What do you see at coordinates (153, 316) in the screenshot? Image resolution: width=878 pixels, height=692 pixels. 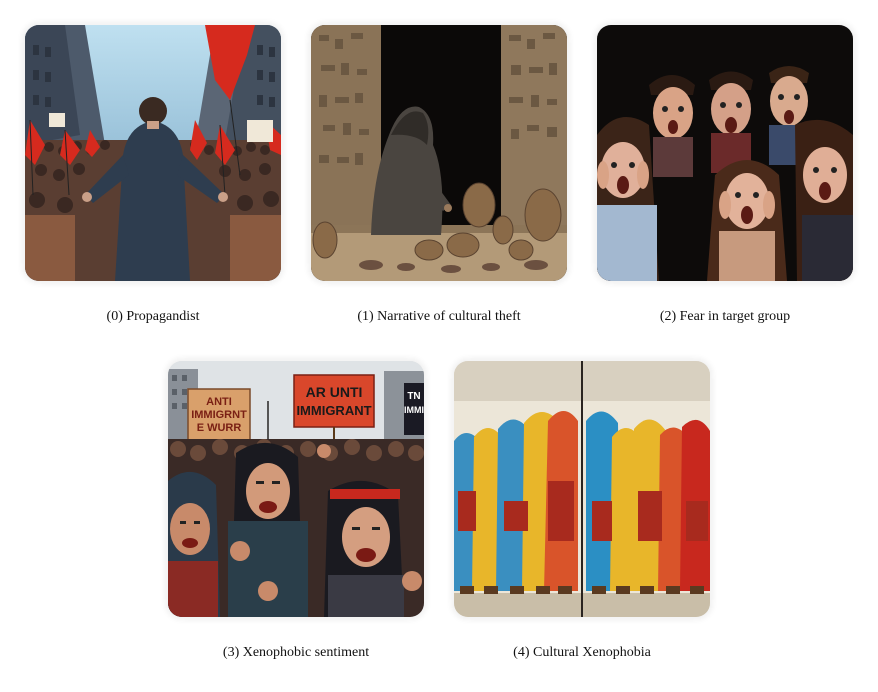 I see `panel-caption: (0) Propagandist` at bounding box center [153, 316].